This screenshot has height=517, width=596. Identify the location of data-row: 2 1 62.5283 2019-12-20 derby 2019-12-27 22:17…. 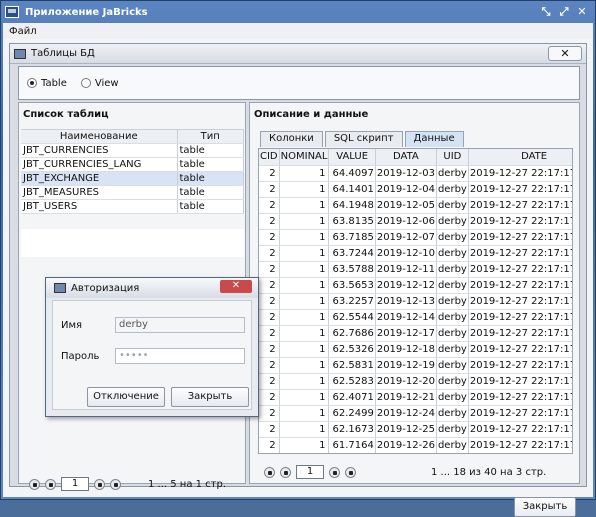
(415, 381).